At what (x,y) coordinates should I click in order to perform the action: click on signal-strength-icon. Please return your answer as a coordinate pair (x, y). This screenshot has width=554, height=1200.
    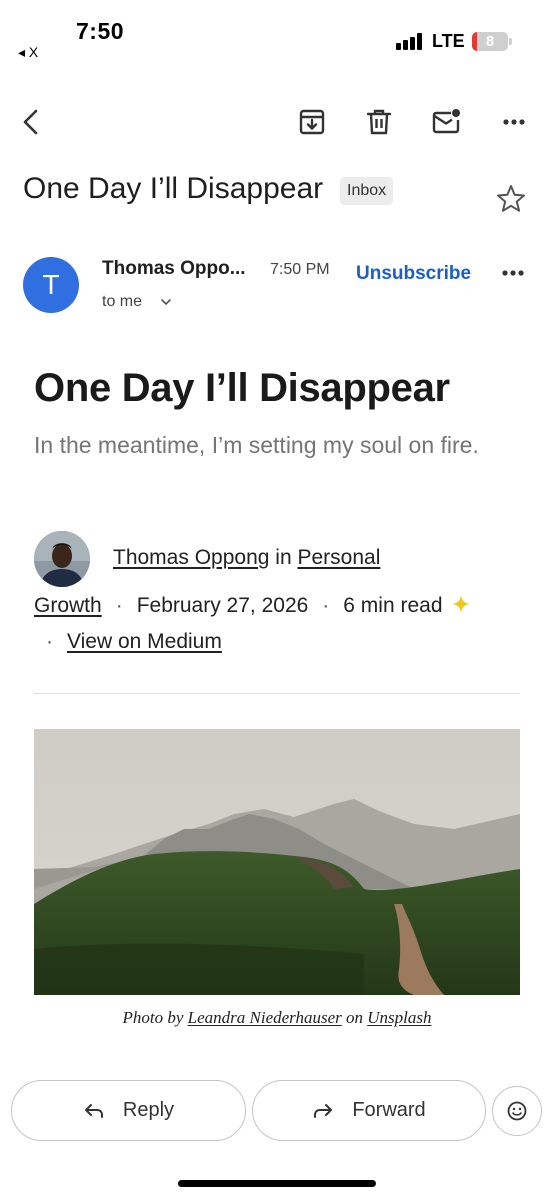
    Looking at the image, I should click on (410, 41).